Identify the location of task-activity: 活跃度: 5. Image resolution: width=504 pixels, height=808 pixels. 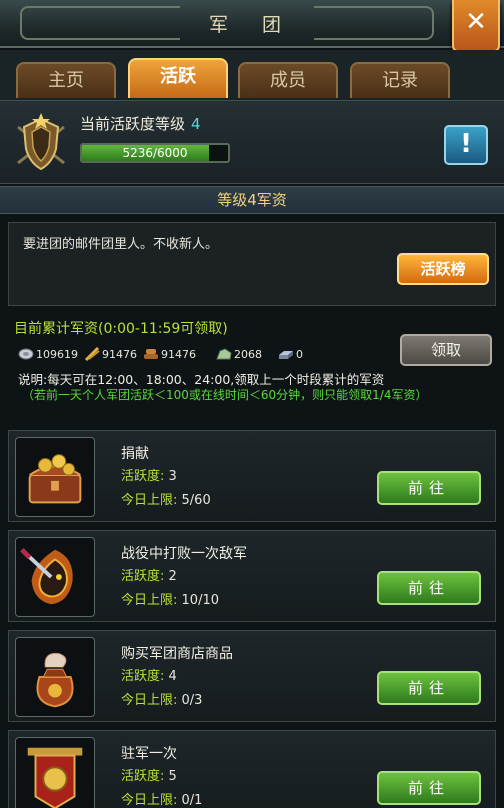
(149, 774).